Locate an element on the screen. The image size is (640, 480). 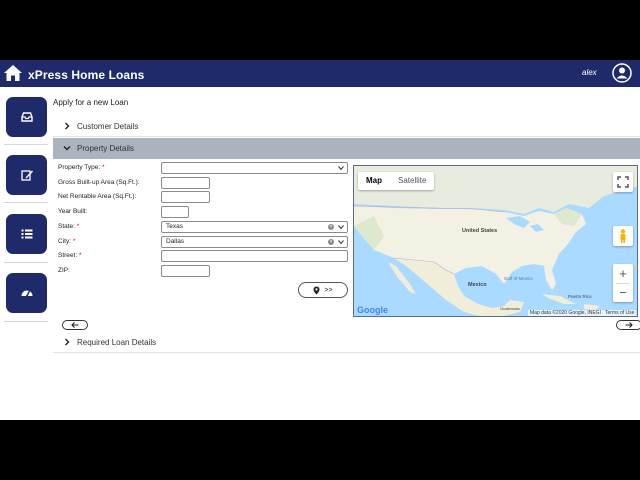
city-select: Dallas × is located at coordinates (254, 242).